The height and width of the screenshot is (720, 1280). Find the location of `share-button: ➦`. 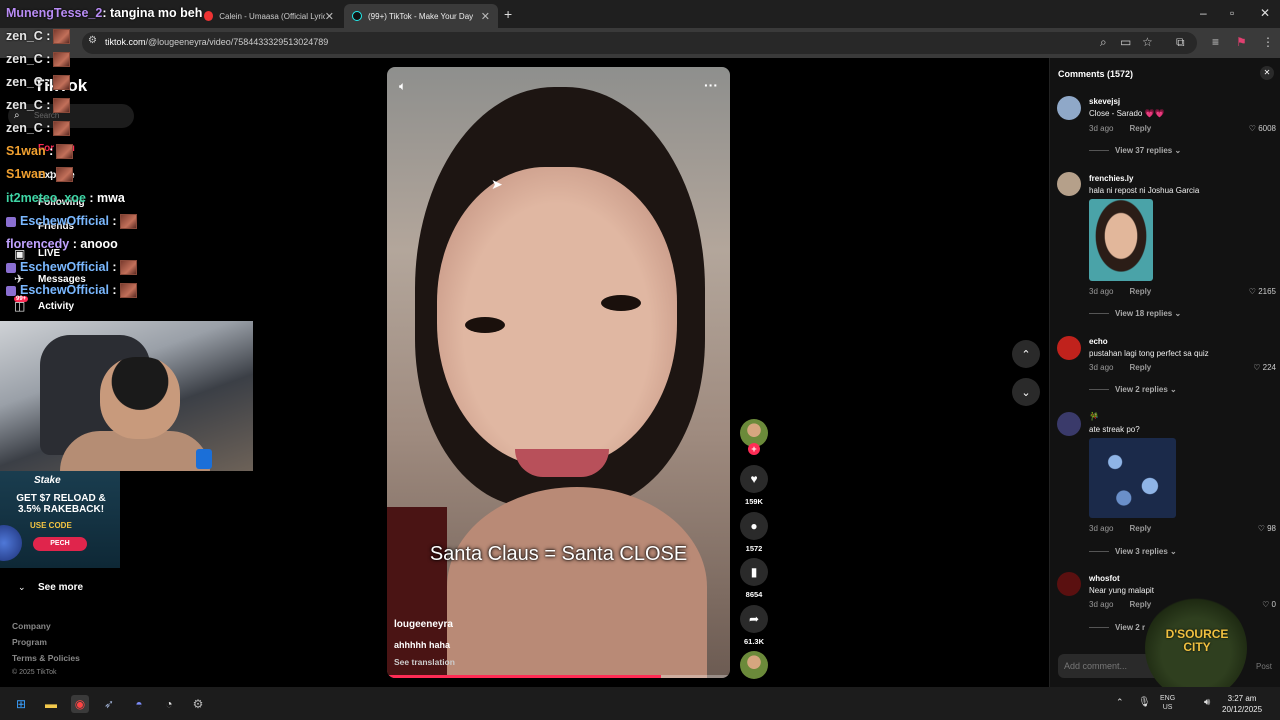

share-button: ➦ is located at coordinates (754, 619).